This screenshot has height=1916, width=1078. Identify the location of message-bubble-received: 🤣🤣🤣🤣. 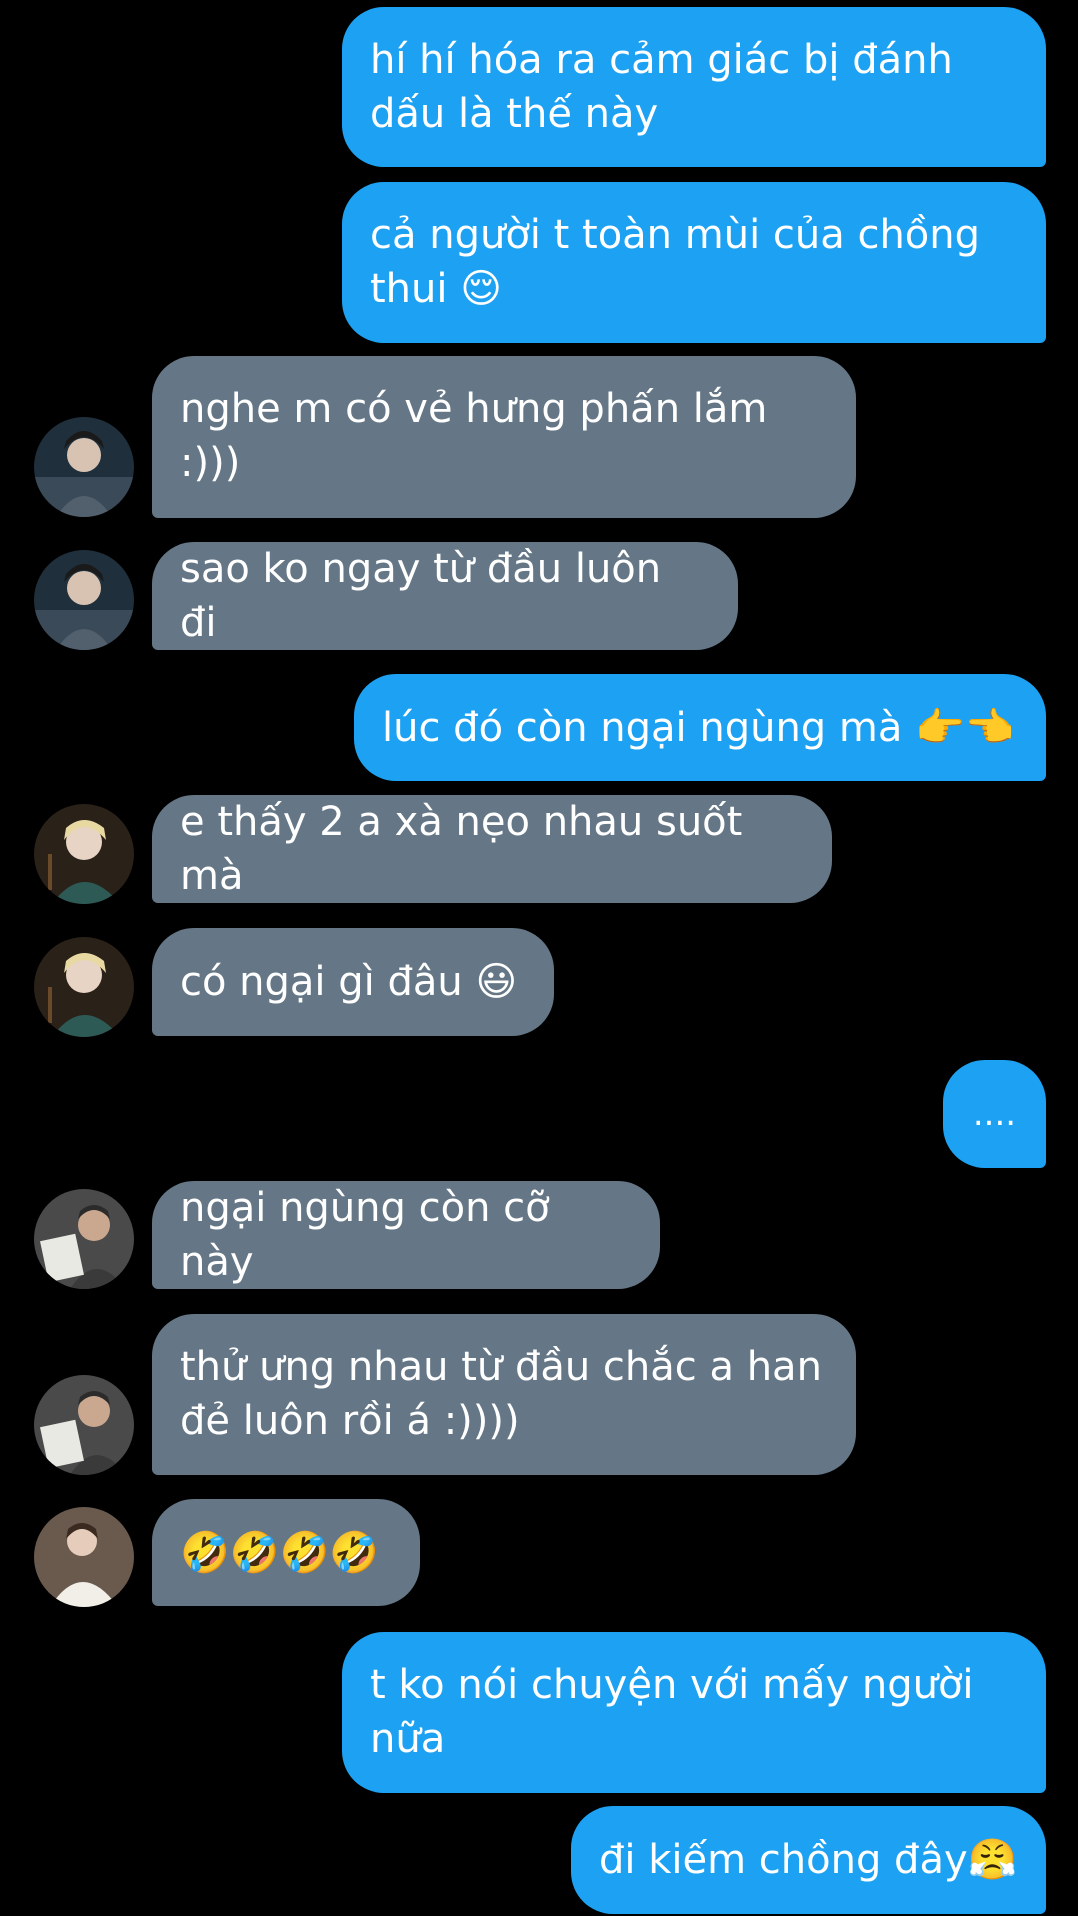
(286, 1552).